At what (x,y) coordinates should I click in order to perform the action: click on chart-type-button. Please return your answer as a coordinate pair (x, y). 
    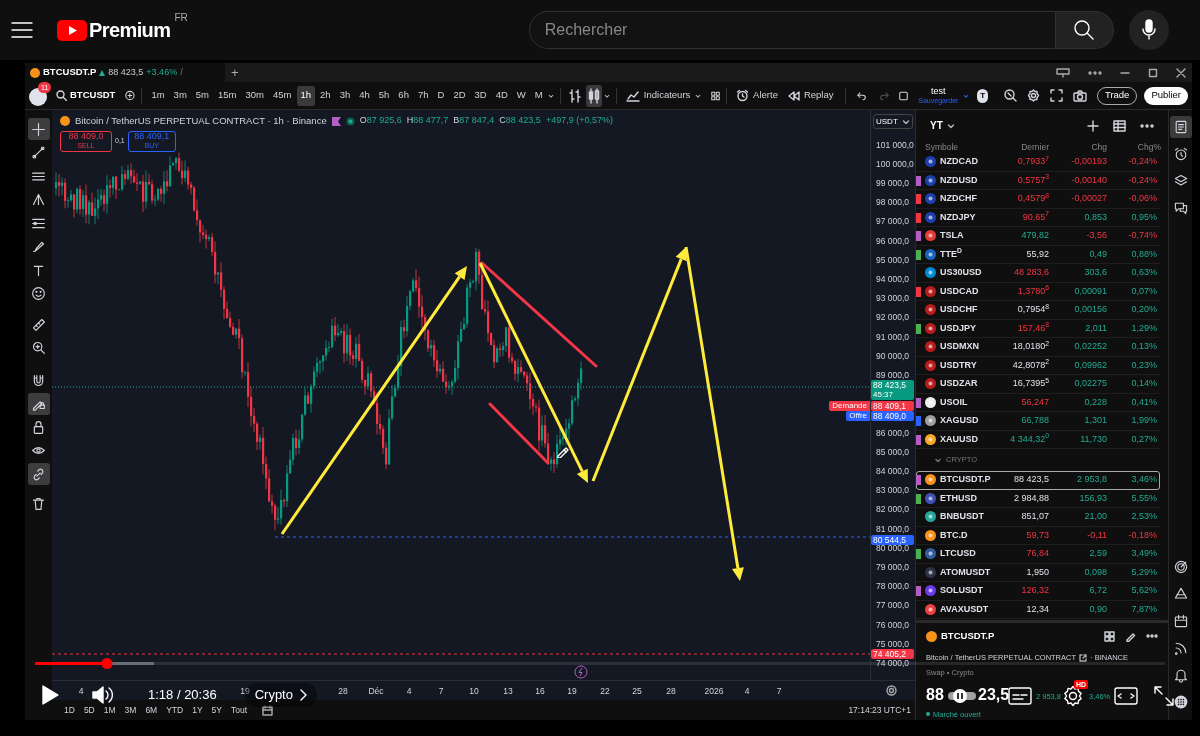
    Looking at the image, I should click on (594, 95).